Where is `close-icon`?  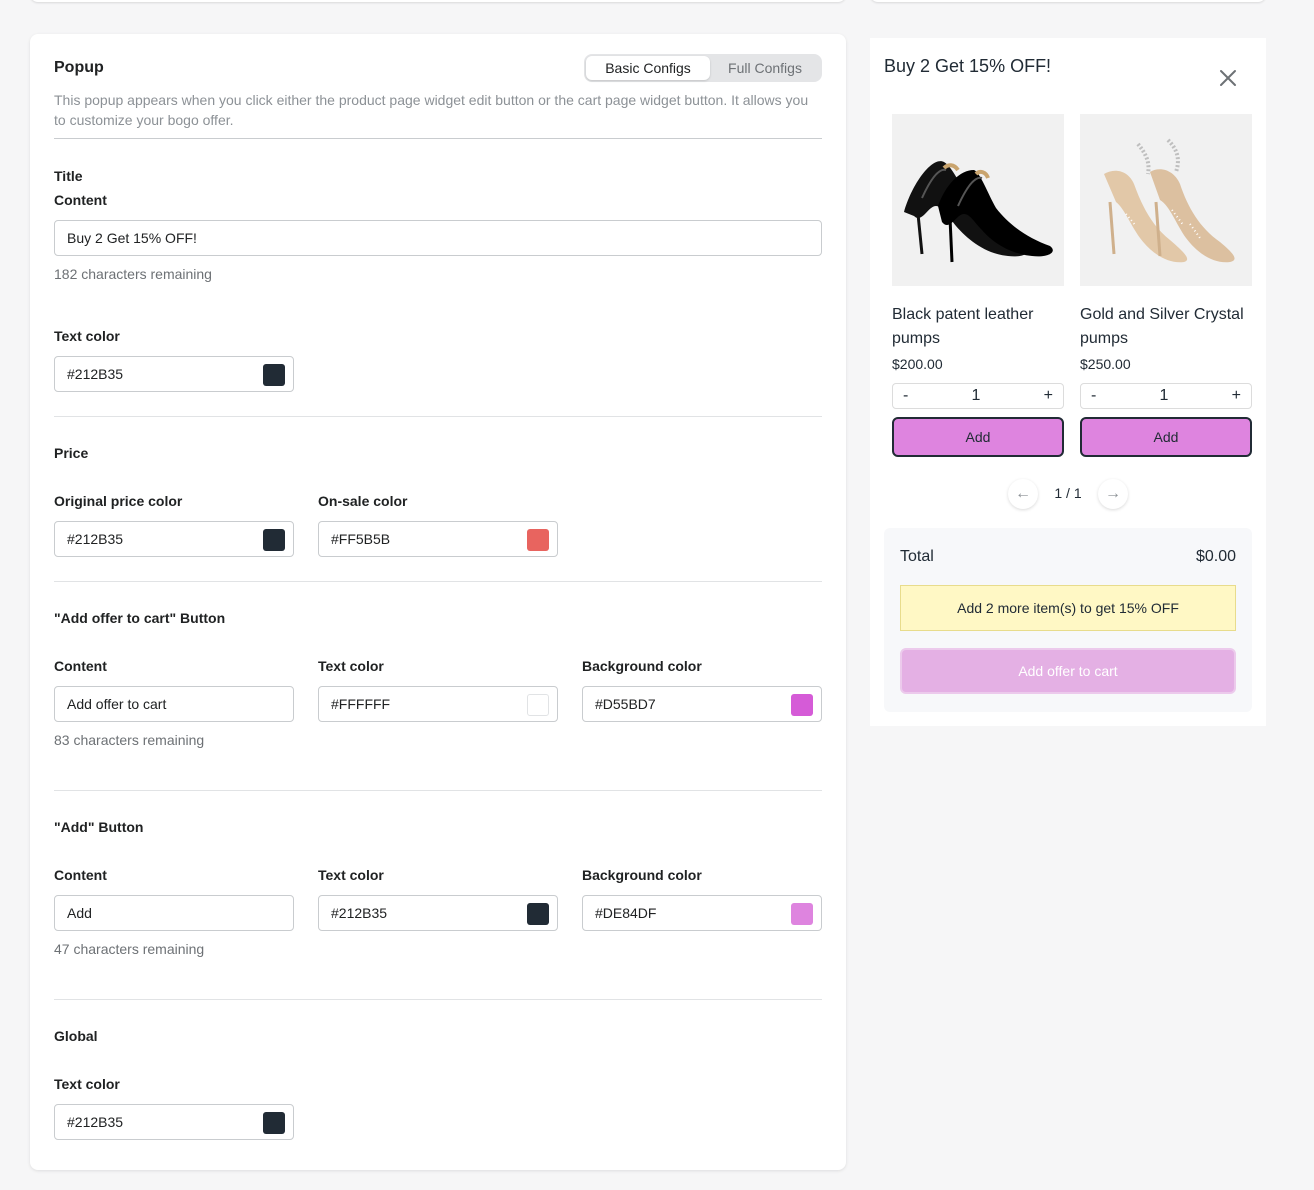 close-icon is located at coordinates (1228, 78).